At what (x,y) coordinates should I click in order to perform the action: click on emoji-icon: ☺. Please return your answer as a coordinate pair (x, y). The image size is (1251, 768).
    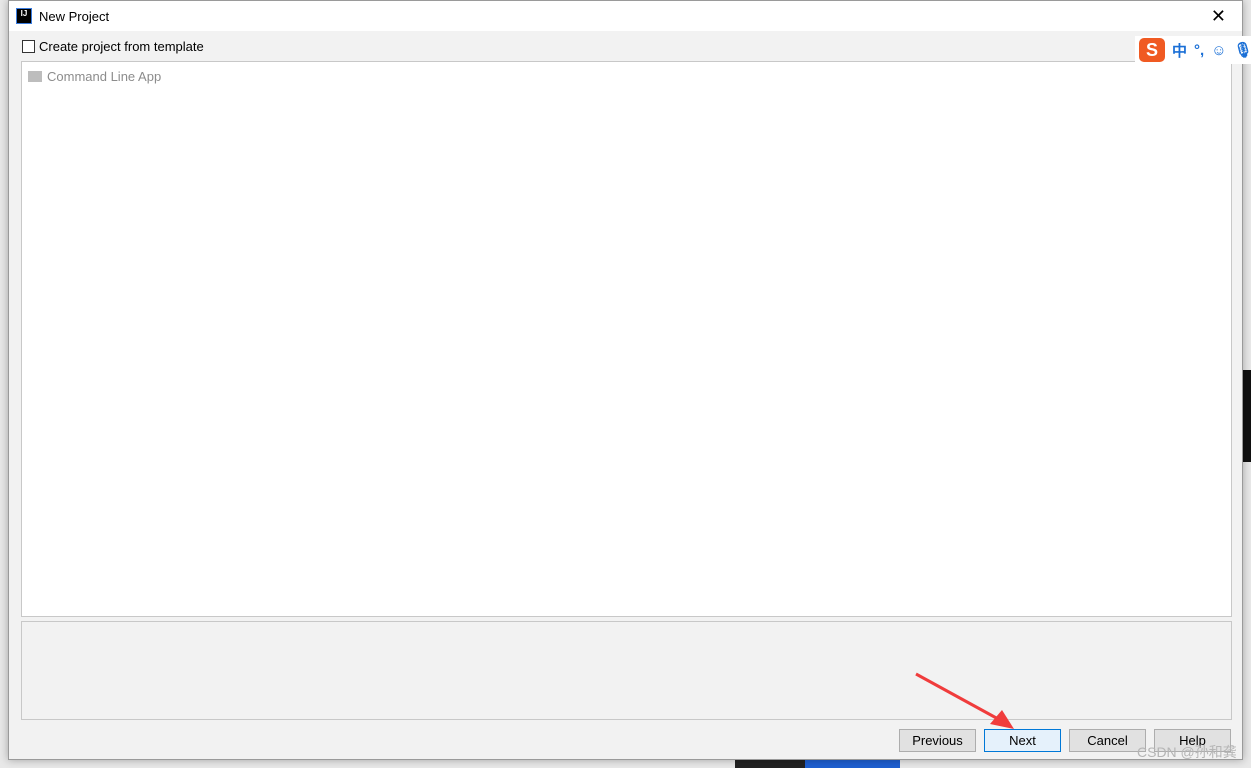
    Looking at the image, I should click on (1218, 50).